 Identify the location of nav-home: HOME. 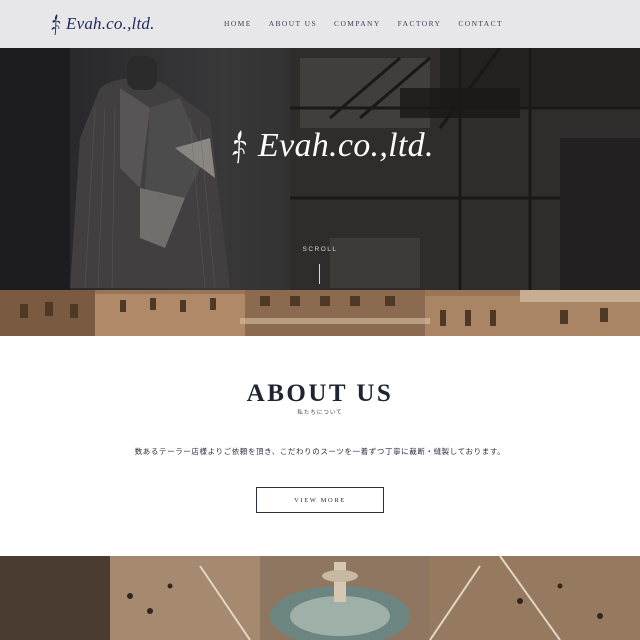
(238, 23).